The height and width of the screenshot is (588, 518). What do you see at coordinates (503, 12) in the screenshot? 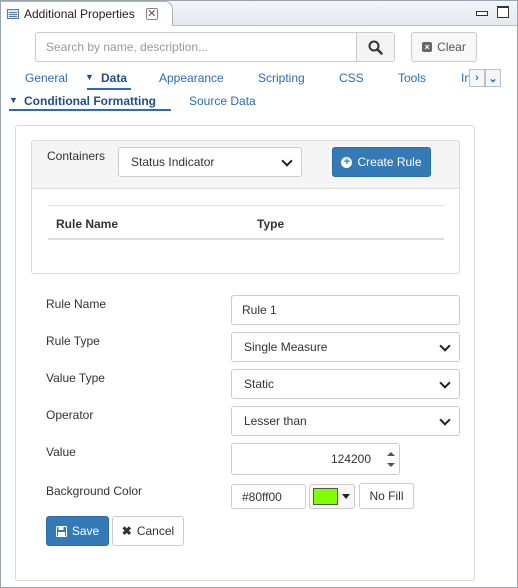
I see `maximize-icon` at bounding box center [503, 12].